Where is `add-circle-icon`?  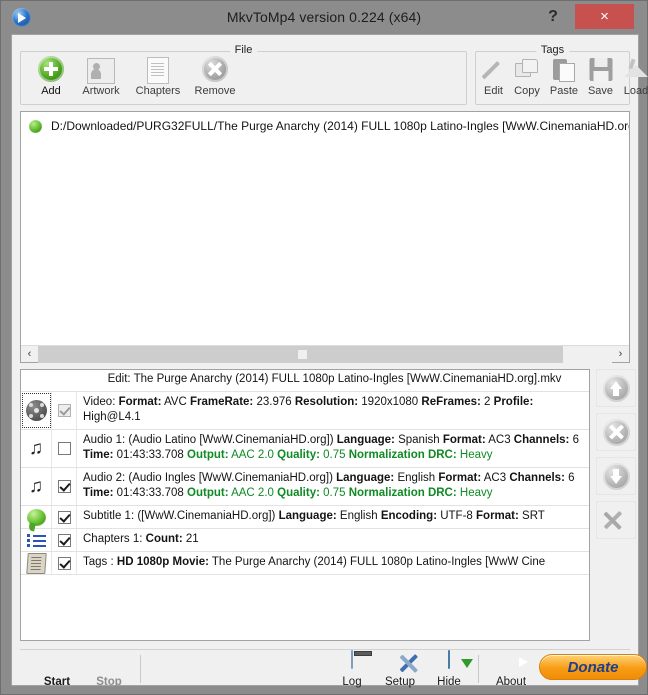 add-circle-icon is located at coordinates (51, 70).